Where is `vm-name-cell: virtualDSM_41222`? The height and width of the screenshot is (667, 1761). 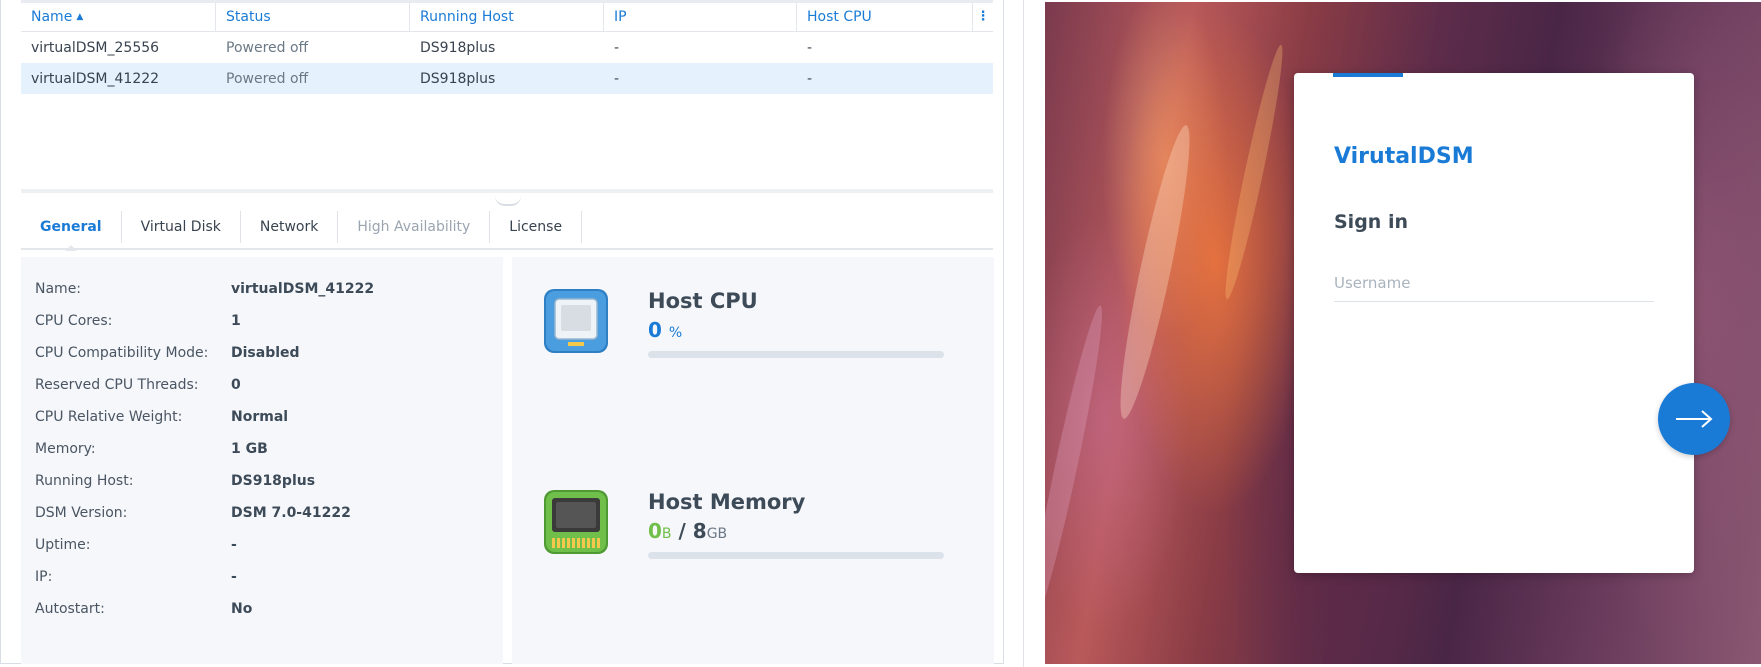 vm-name-cell: virtualDSM_41222 is located at coordinates (95, 78).